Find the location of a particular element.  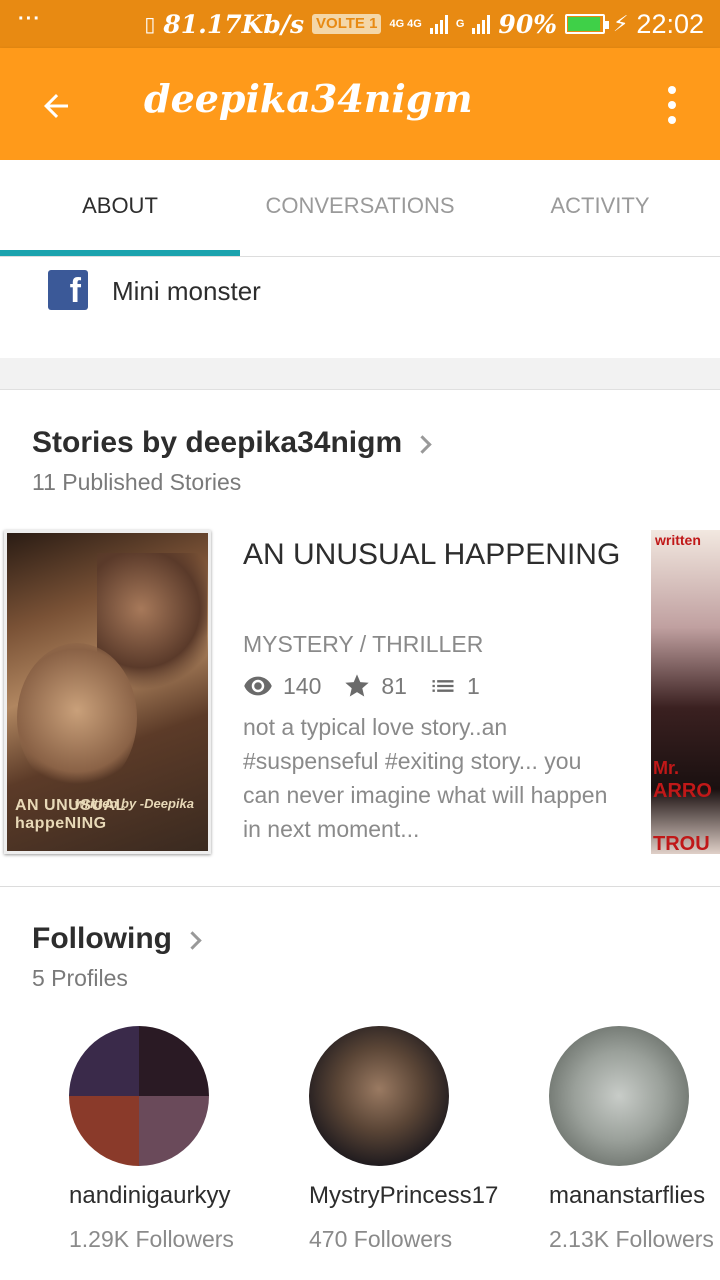

divider is located at coordinates (360, 886).